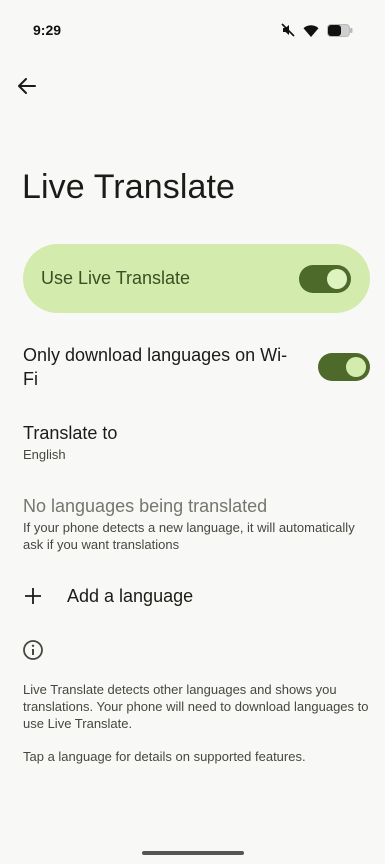 This screenshot has width=385, height=864. What do you see at coordinates (192, 443) in the screenshot?
I see `translate-to-setting: Translate to English` at bounding box center [192, 443].